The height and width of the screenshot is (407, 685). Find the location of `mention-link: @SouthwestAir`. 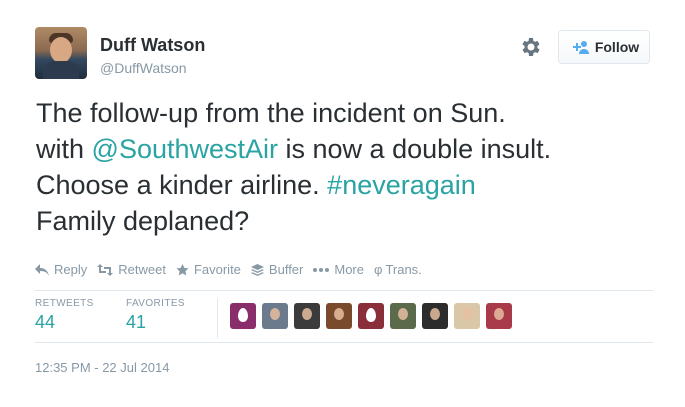

mention-link: @SouthwestAir is located at coordinates (185, 149).